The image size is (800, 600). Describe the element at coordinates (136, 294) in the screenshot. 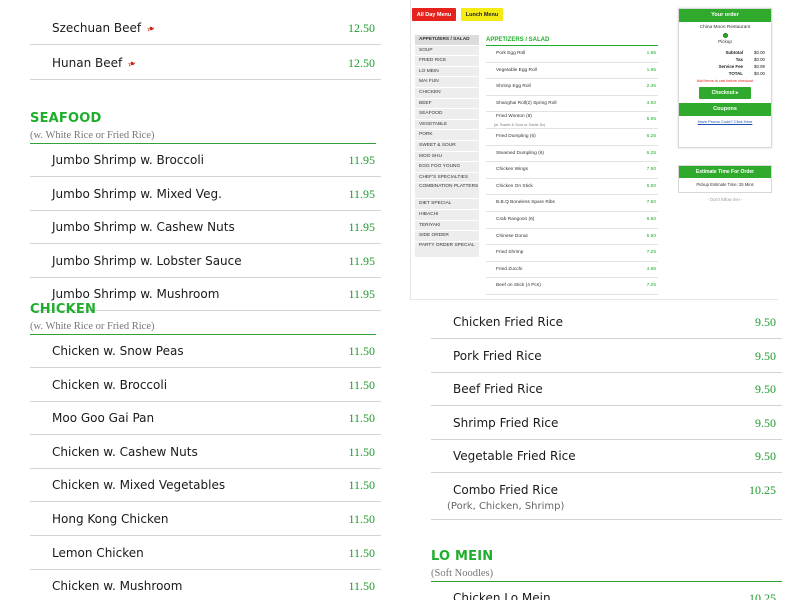

I see `menu-item-name: Jumbo Shrimp w. Mushroom` at that location.